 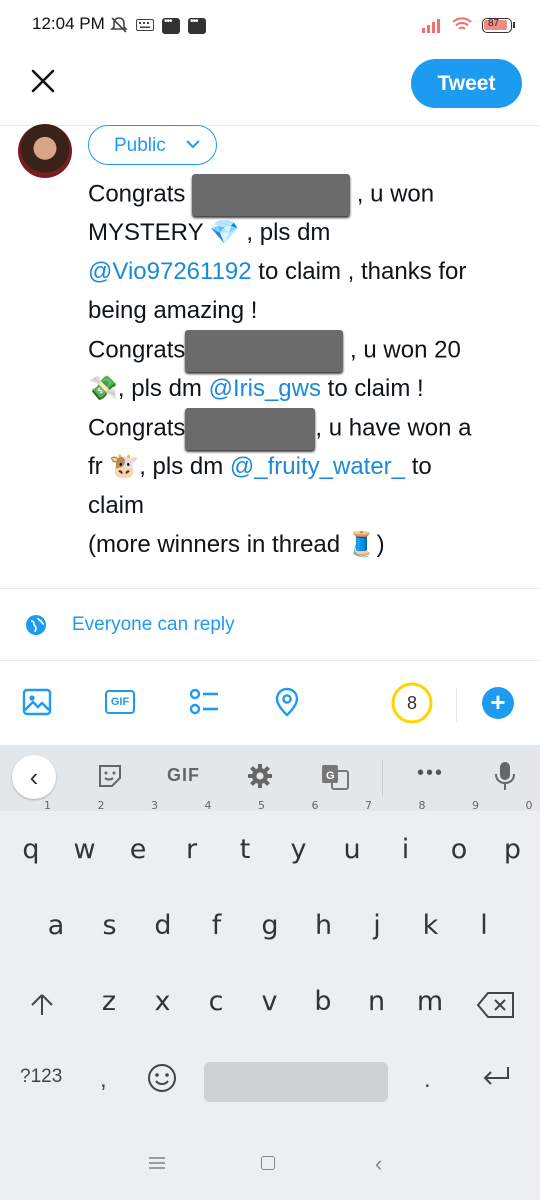 What do you see at coordinates (260, 776) in the screenshot?
I see `settings-gear-icon` at bounding box center [260, 776].